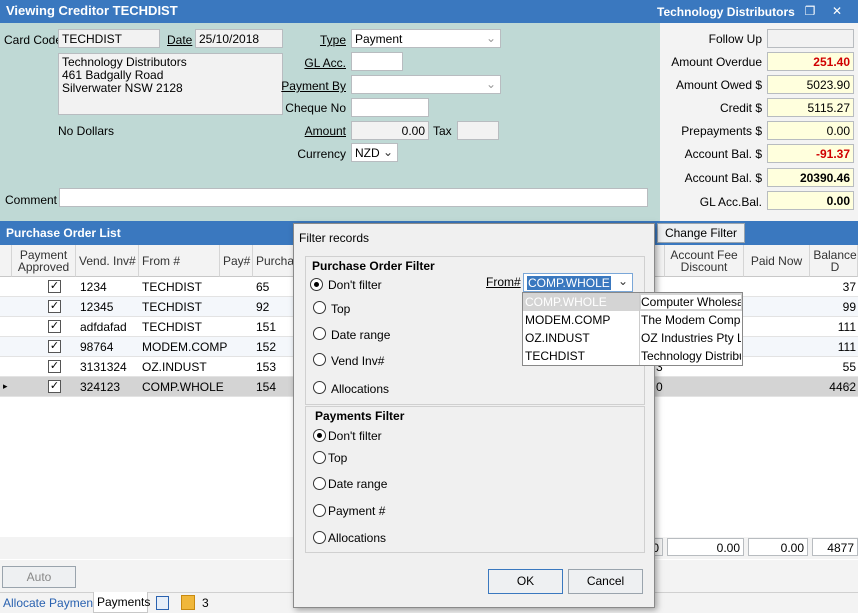 Image resolution: width=858 pixels, height=613 pixels. What do you see at coordinates (109, 38) in the screenshot?
I see `card-code-field: TECHDIST` at bounding box center [109, 38].